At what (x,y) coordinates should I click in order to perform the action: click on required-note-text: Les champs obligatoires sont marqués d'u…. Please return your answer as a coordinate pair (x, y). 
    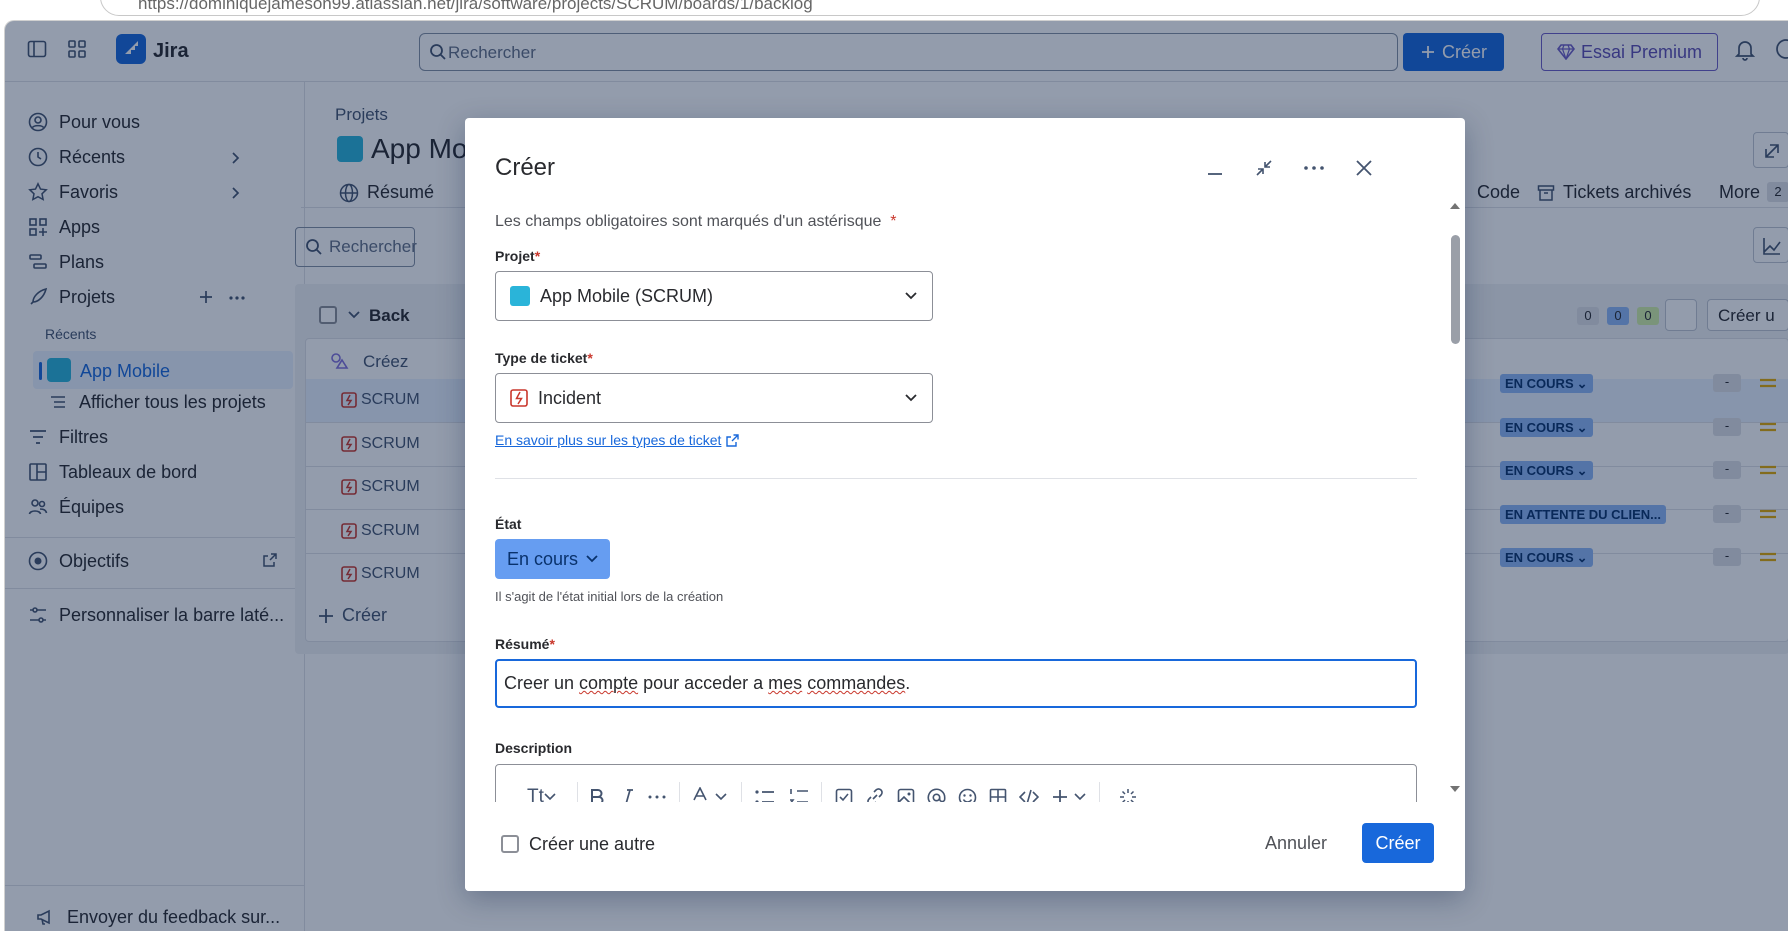
    Looking at the image, I should click on (688, 221).